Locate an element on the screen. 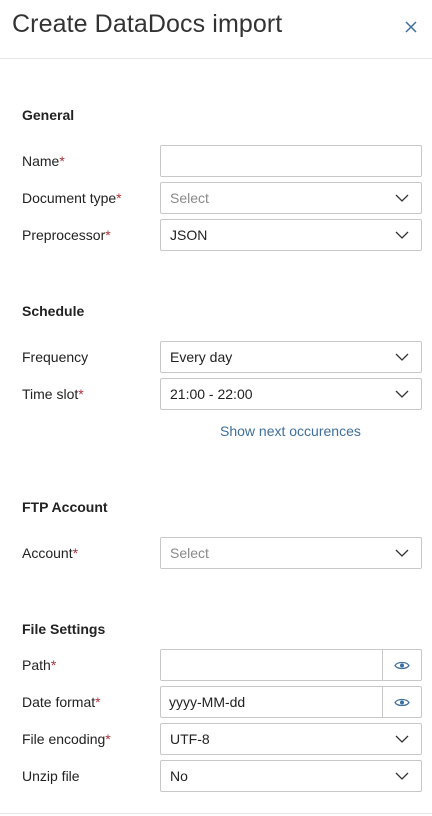 The width and height of the screenshot is (432, 816). section-title-file-settings: File Settings is located at coordinates (64, 629).